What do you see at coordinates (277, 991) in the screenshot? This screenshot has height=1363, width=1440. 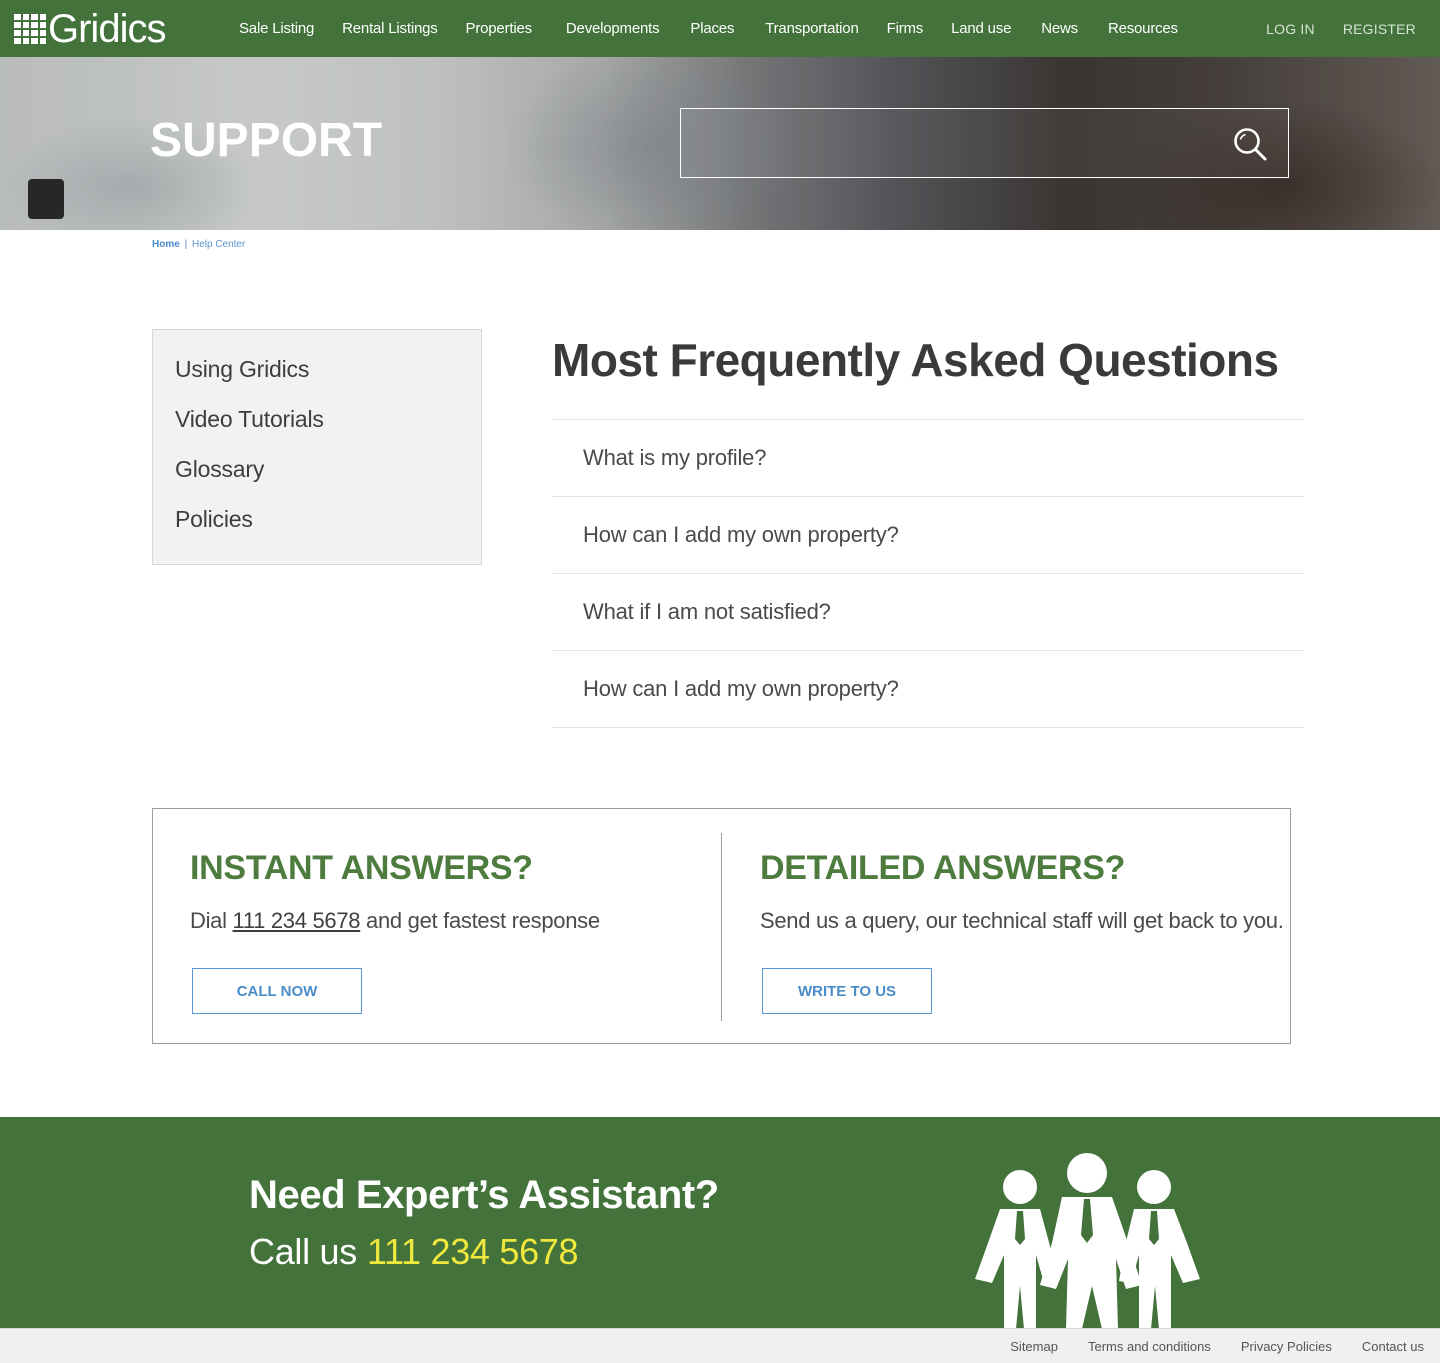 I see `call-now-button: CALL NOW` at bounding box center [277, 991].